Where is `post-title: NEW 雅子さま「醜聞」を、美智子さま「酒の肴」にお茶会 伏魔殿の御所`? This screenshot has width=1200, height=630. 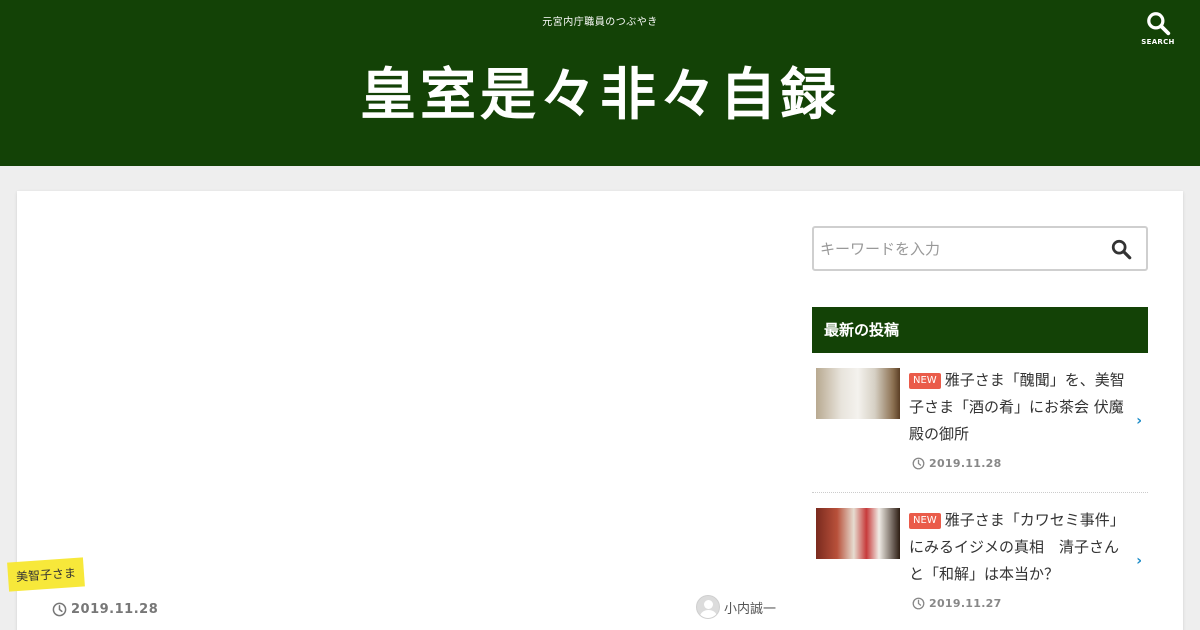 post-title: NEW 雅子さま「醜聞」を、美智子さま「酒の肴」にお茶会 伏魔殿の御所 is located at coordinates (1018, 407).